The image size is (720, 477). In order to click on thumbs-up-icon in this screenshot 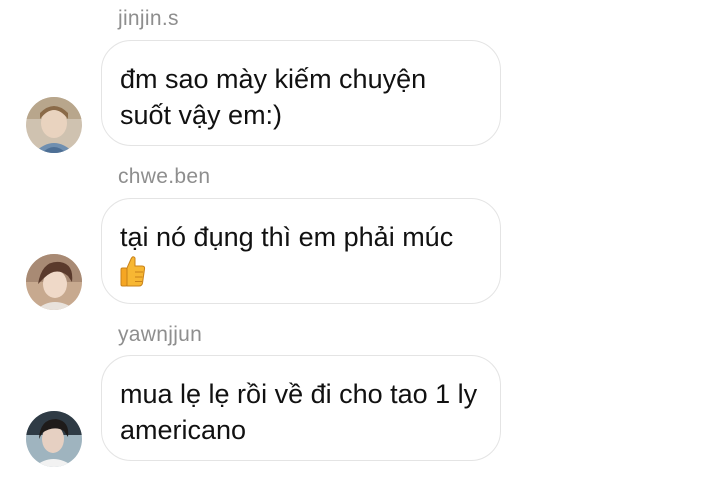, I will do `click(133, 275)`.